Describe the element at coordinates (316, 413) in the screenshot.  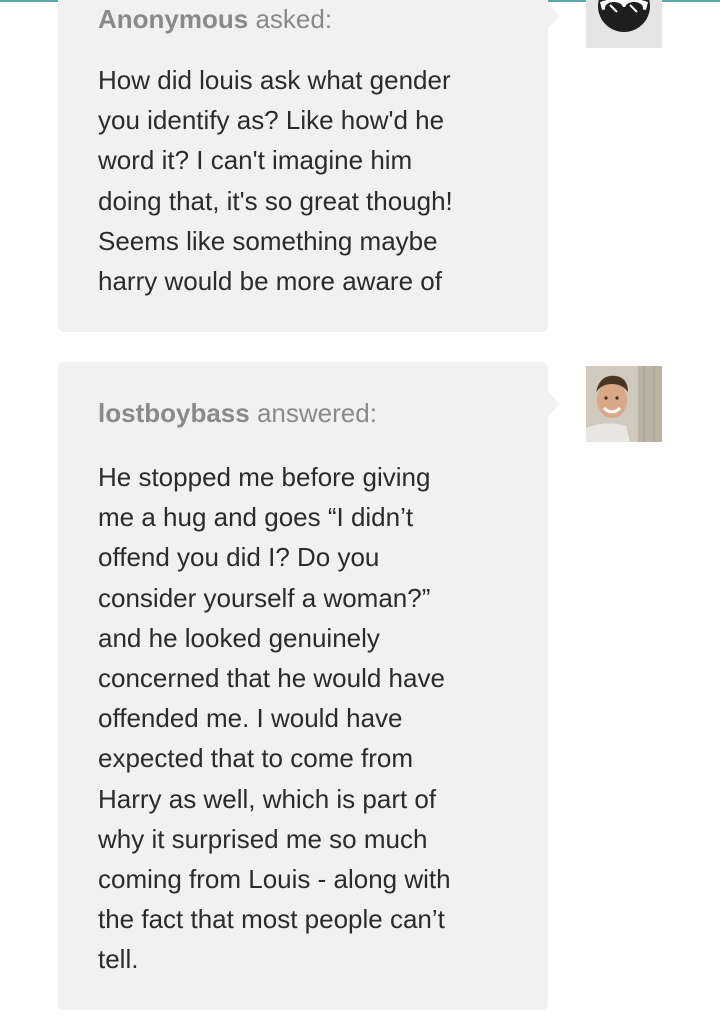
I see `answer-verb: answered:` at that location.